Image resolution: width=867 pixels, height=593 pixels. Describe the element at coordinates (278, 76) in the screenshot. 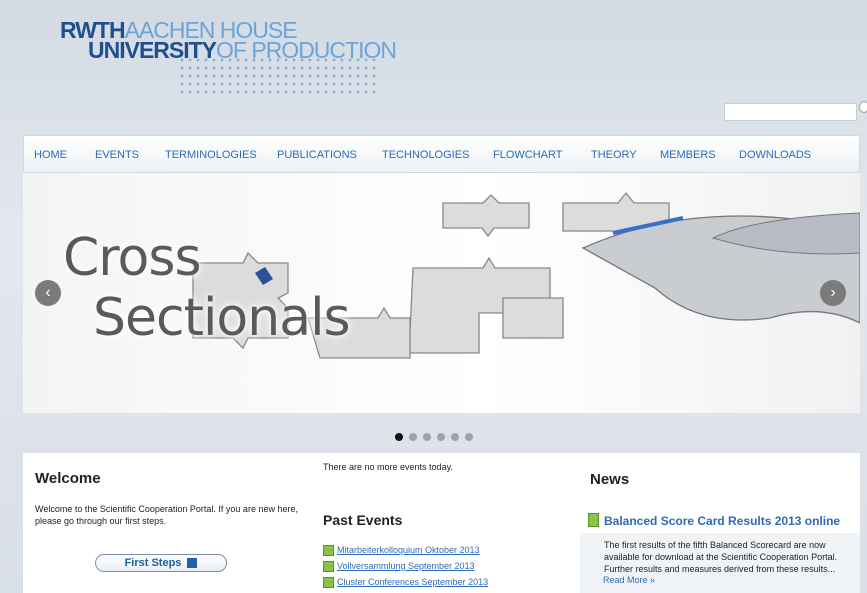

I see `logo-dot-pattern` at that location.